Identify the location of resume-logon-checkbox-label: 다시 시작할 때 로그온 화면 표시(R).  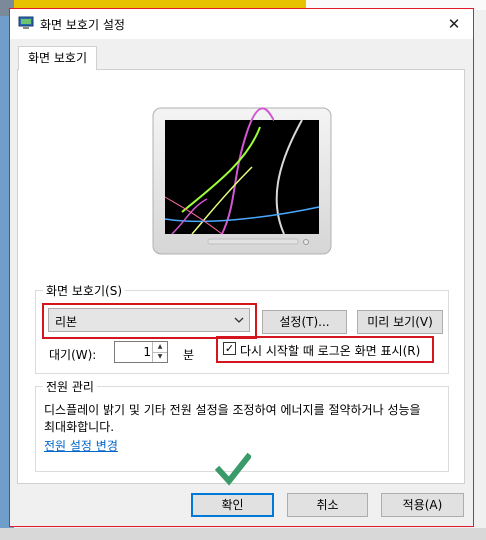
(330, 350).